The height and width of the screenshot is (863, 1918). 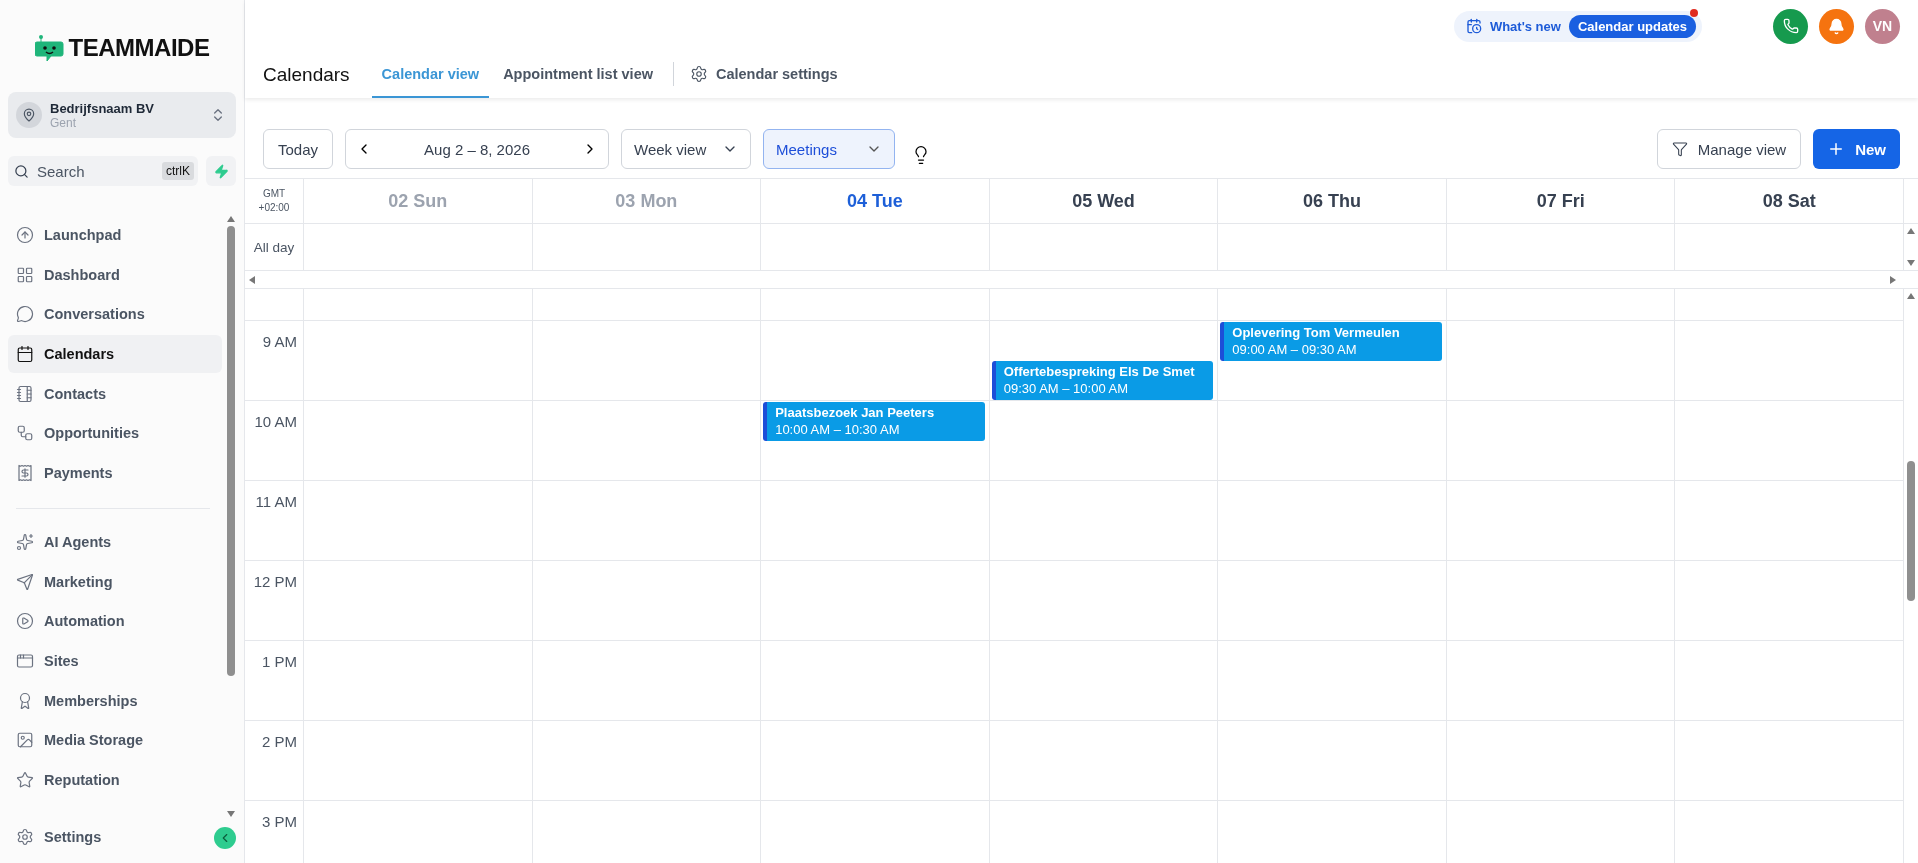 What do you see at coordinates (115, 660) in the screenshot?
I see `nav-item: Sites` at bounding box center [115, 660].